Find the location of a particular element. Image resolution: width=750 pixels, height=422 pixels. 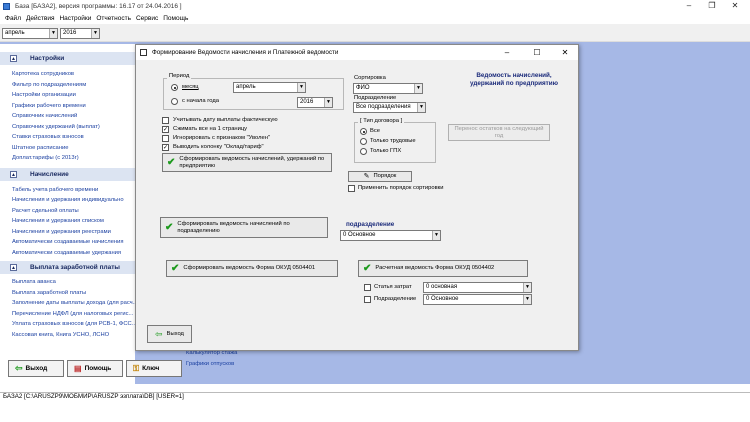

division-statement-select: 0 Основное ▼ is located at coordinates (390, 235).